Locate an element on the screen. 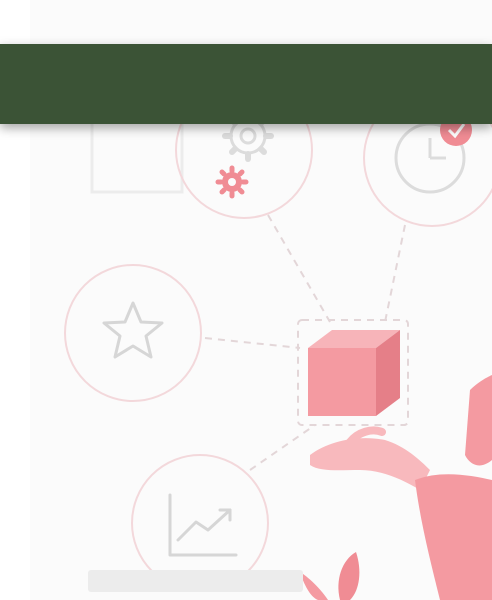 This screenshot has height=600, width=492. small-gear-icon is located at coordinates (232, 182).